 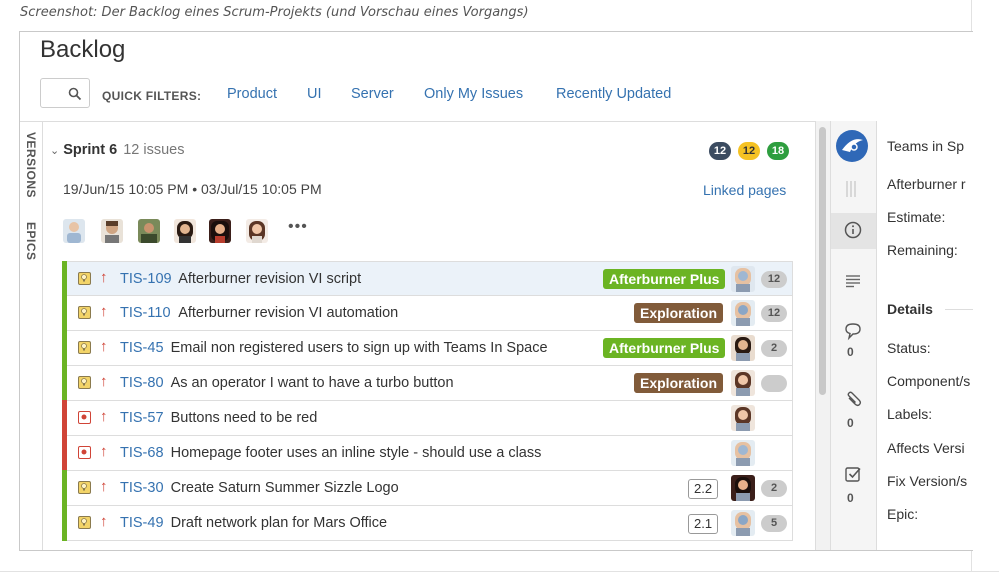 I want to click on drag-handle-icon, so click(x=851, y=189).